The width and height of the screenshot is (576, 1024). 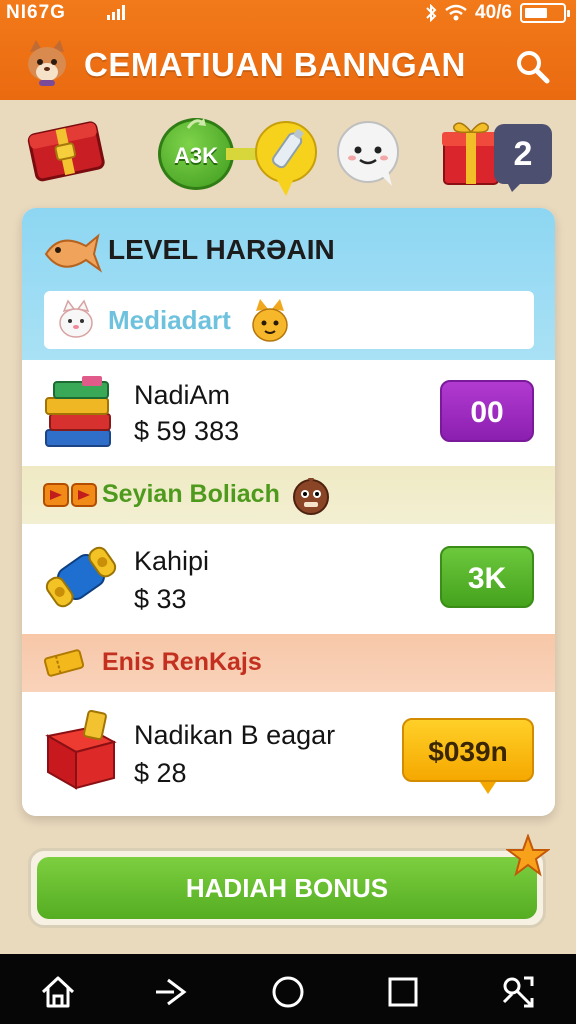 I want to click on fish-icon, so click(x=73, y=253).